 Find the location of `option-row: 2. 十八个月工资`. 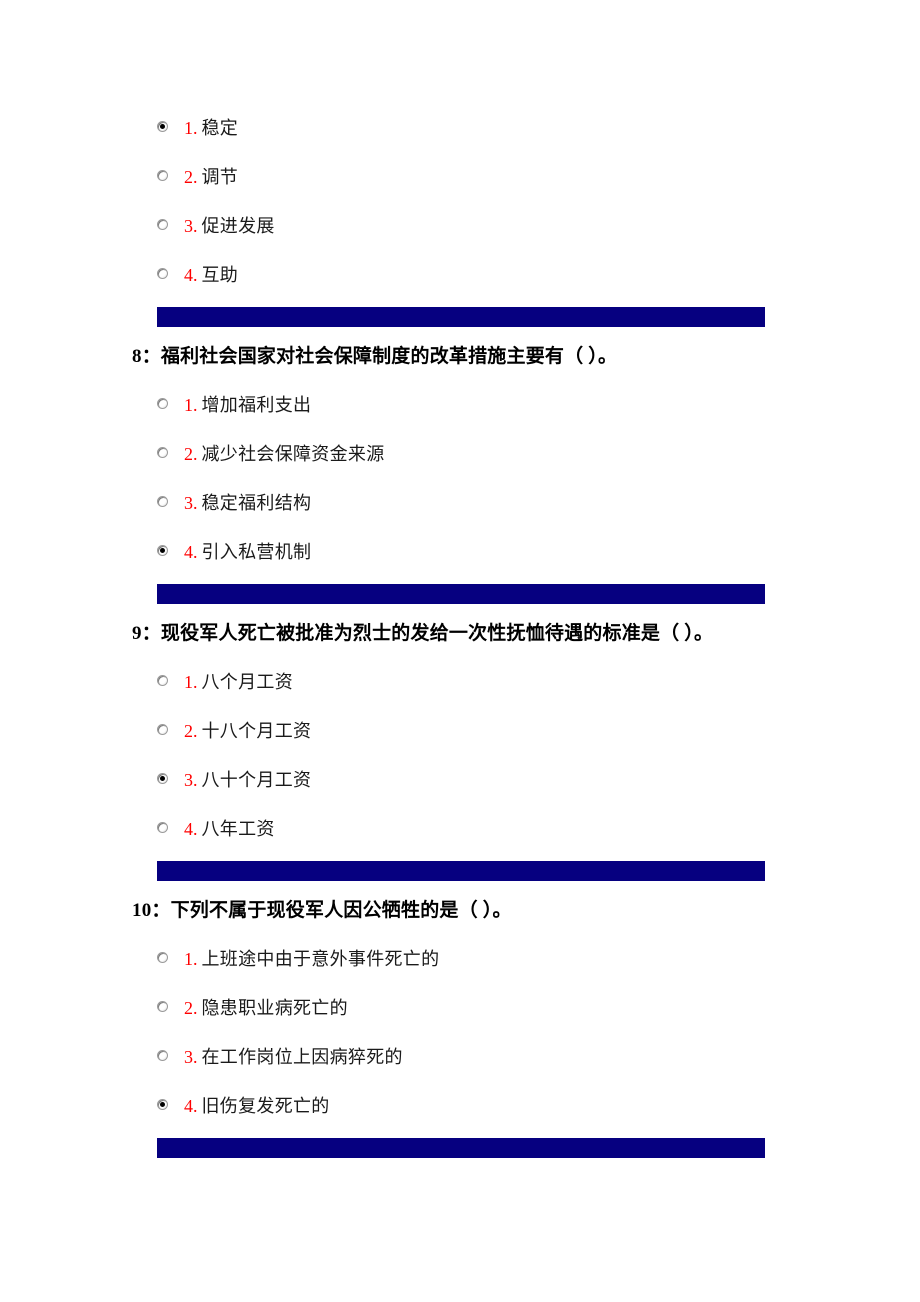

option-row: 2. 十八个月工资 is located at coordinates (460, 731).